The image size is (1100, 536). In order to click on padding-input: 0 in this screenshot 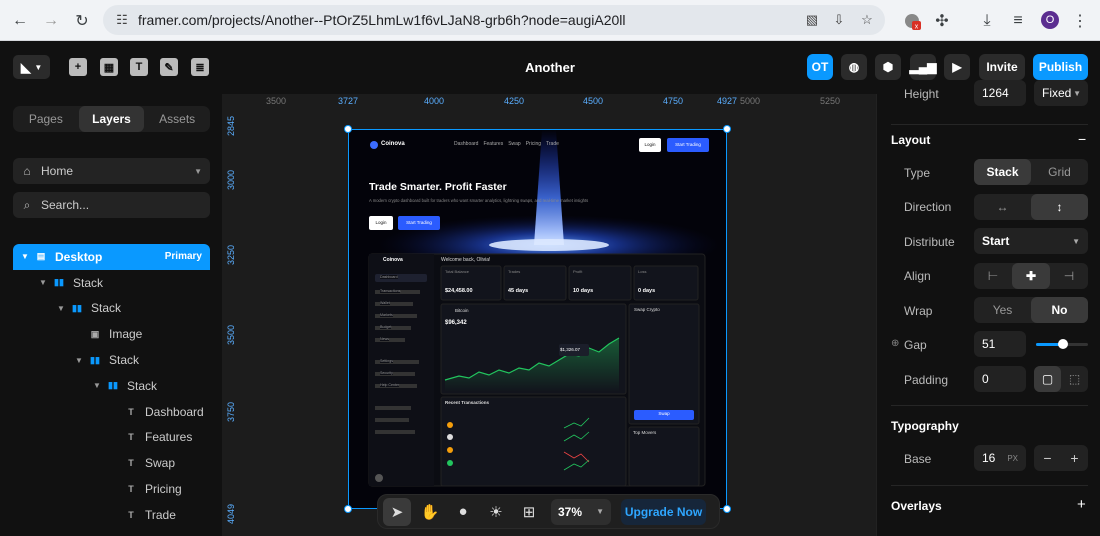, I will do `click(1000, 379)`.